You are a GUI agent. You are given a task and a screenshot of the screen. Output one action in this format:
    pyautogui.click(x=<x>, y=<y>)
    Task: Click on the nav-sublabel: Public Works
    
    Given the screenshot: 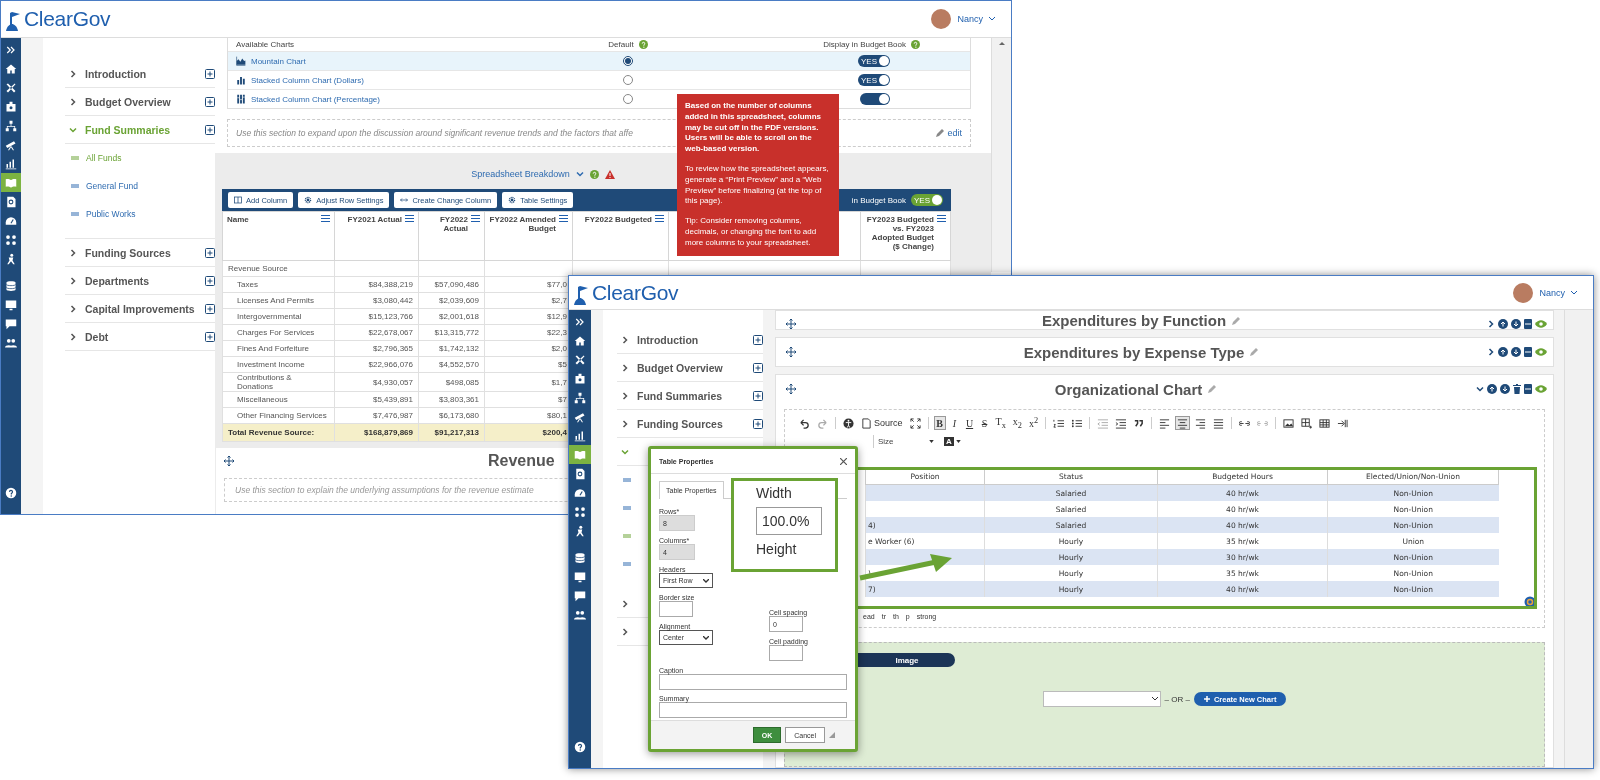 What is the action you would take?
    pyautogui.click(x=111, y=214)
    